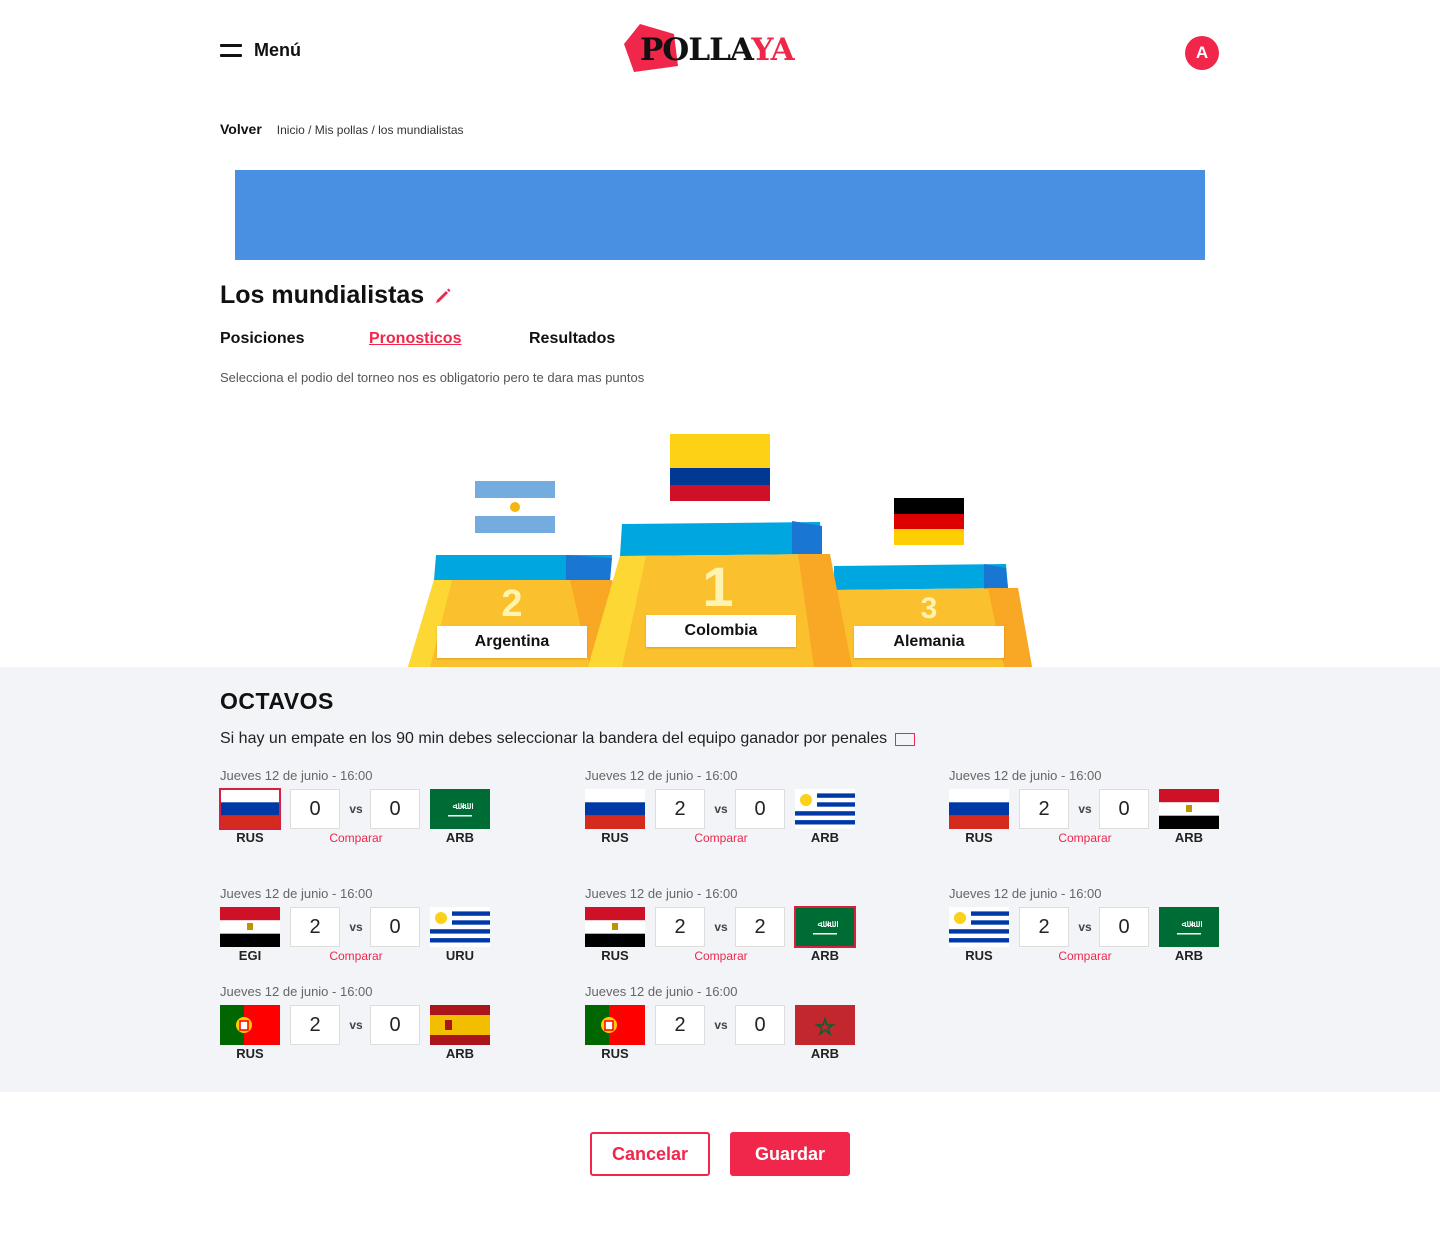  I want to click on tab-resultados: Resultados, so click(572, 339).